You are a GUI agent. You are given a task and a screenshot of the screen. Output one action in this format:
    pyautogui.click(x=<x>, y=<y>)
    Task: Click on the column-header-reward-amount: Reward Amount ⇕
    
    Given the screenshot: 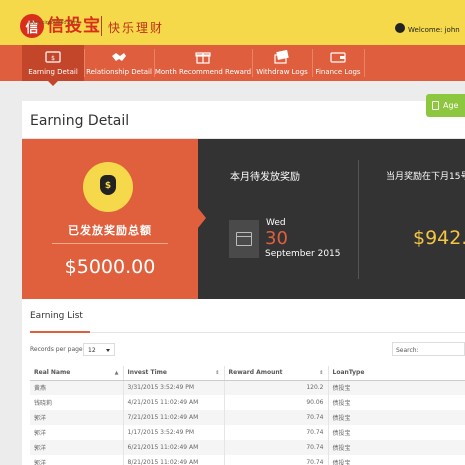 What is the action you would take?
    pyautogui.click(x=276, y=373)
    